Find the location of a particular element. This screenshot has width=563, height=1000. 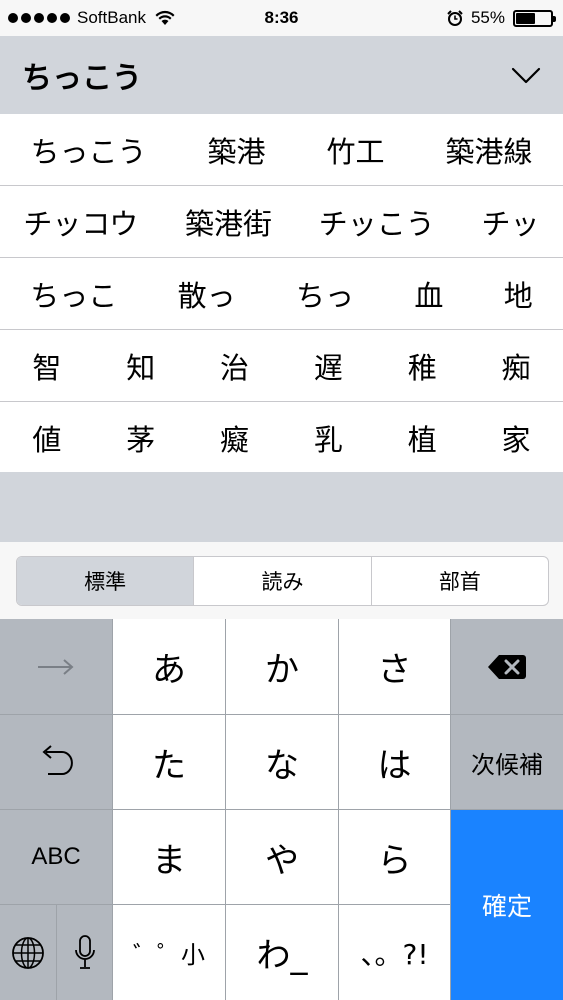

delete-key is located at coordinates (507, 667).